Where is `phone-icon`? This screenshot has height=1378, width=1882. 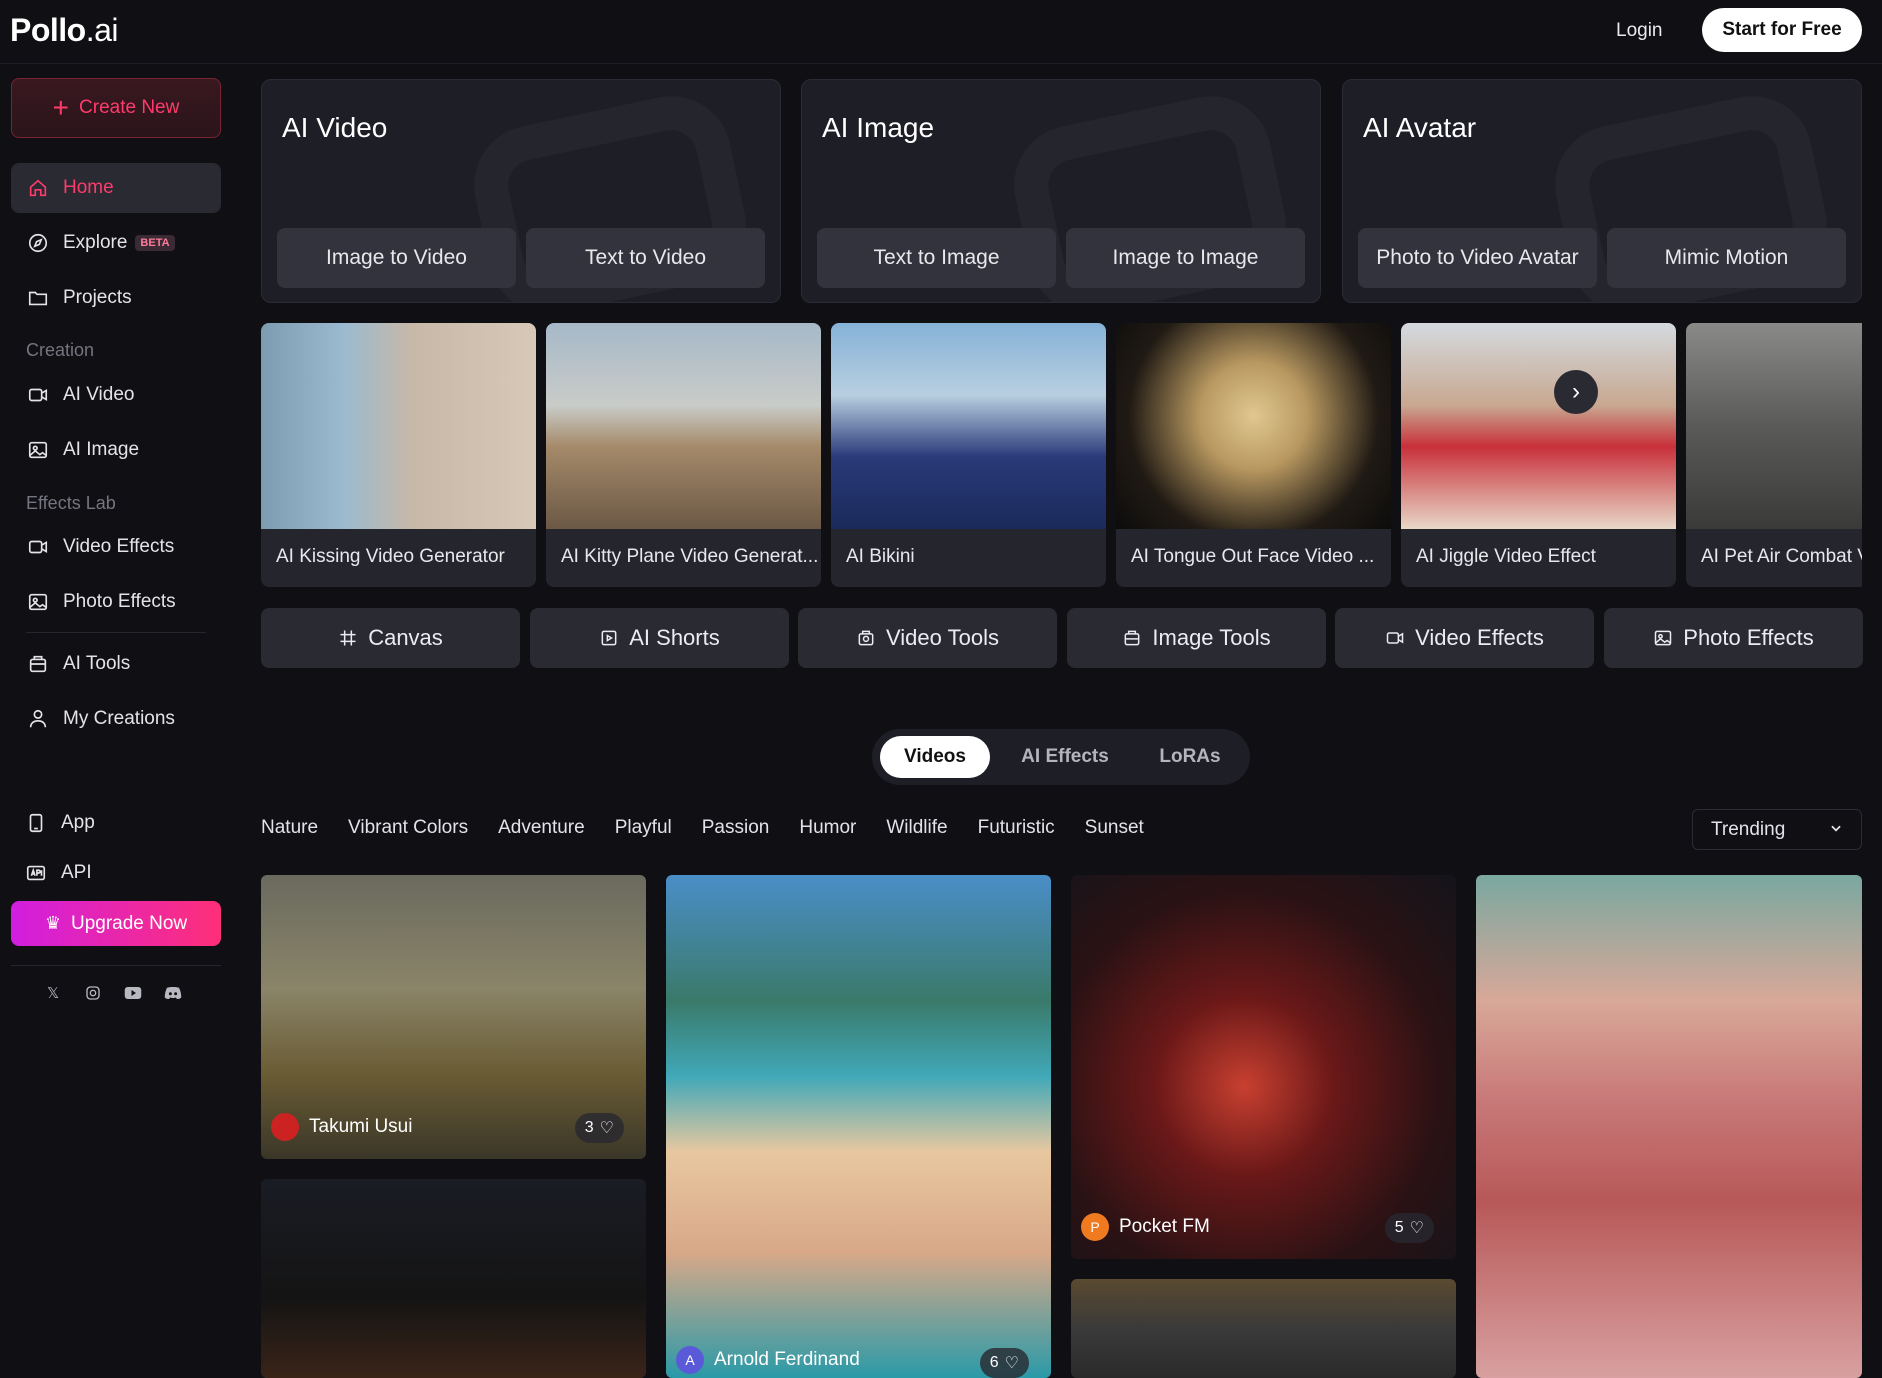 phone-icon is located at coordinates (36, 823).